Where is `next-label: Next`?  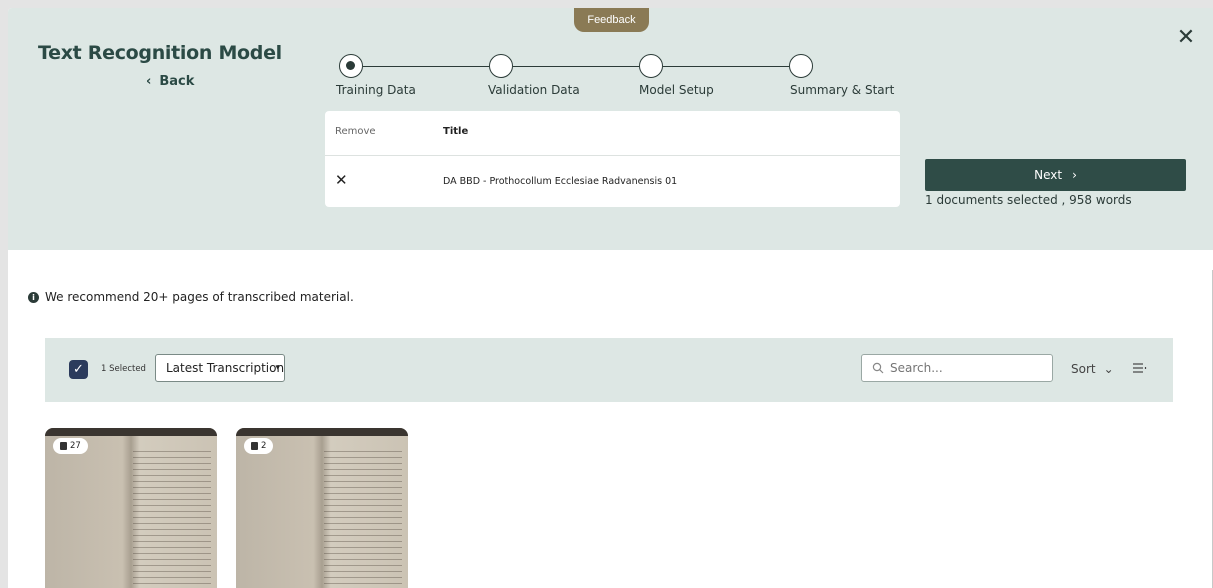
next-label: Next is located at coordinates (1048, 175).